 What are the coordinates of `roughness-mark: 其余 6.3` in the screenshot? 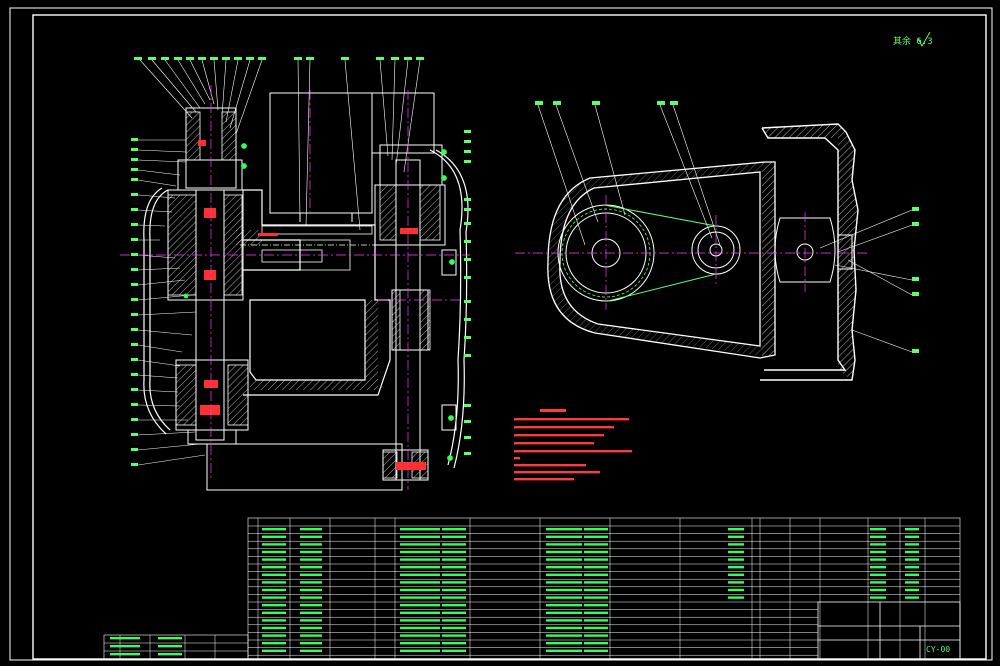 It's located at (913, 42).